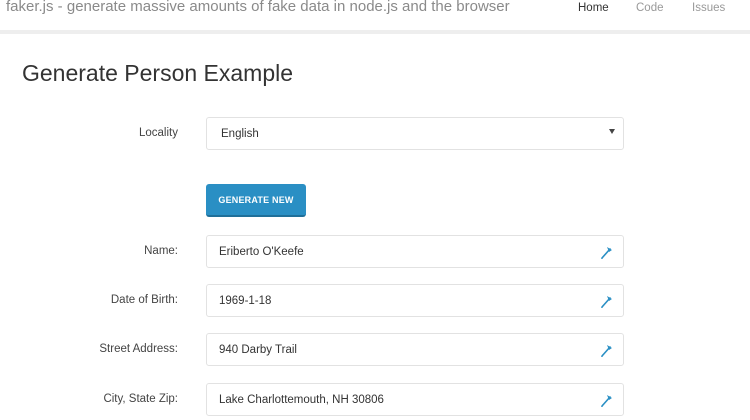  I want to click on nav-link-home: Home, so click(593, 8).